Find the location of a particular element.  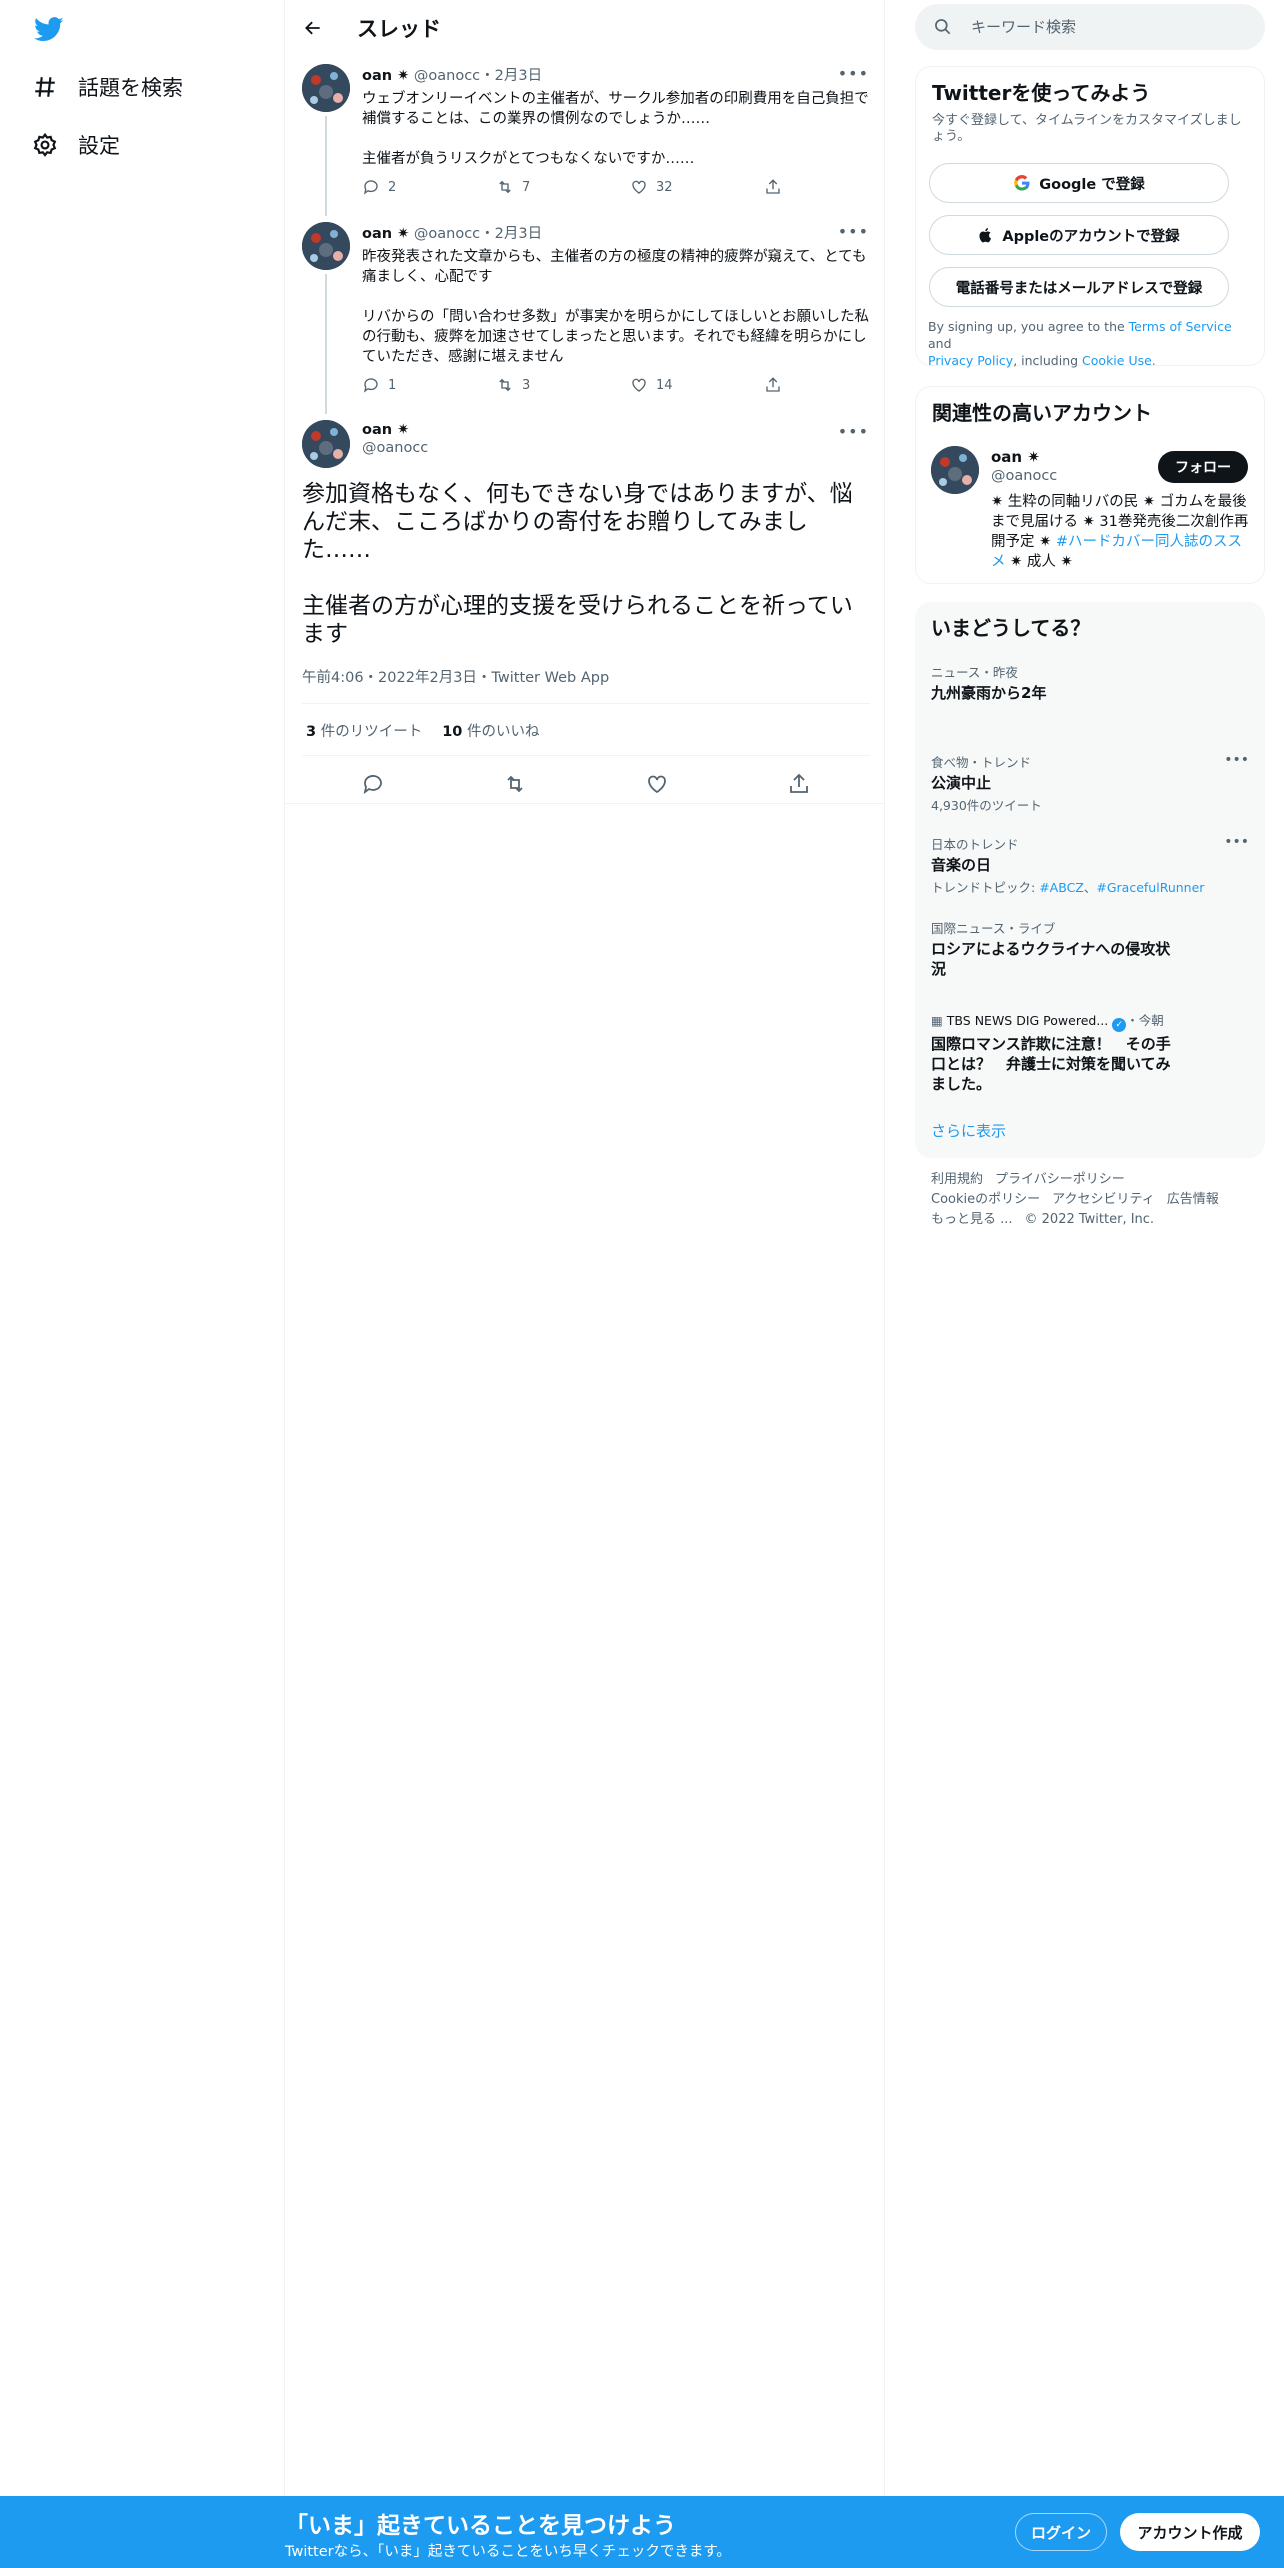

trend-name: 国際ロマンス詐欺に注意！ その手口とは？ 弁護士に対策を聞いてみました。 is located at coordinates (1051, 1064).